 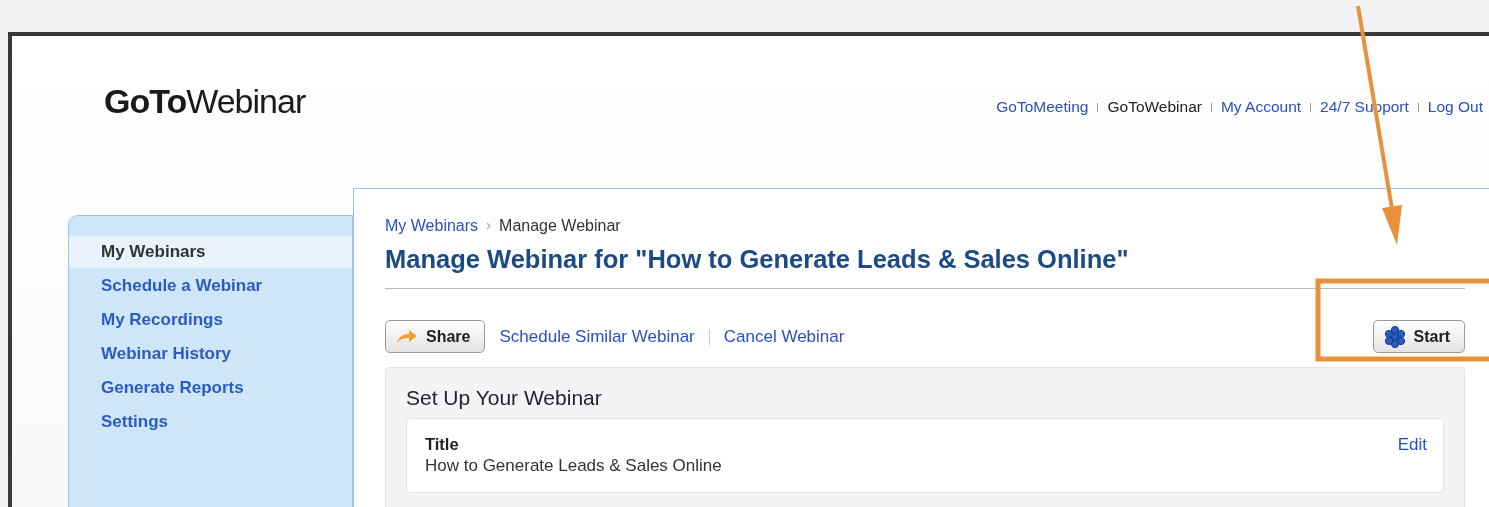 What do you see at coordinates (1154, 107) in the screenshot?
I see `nav-link: GoToWebinar` at bounding box center [1154, 107].